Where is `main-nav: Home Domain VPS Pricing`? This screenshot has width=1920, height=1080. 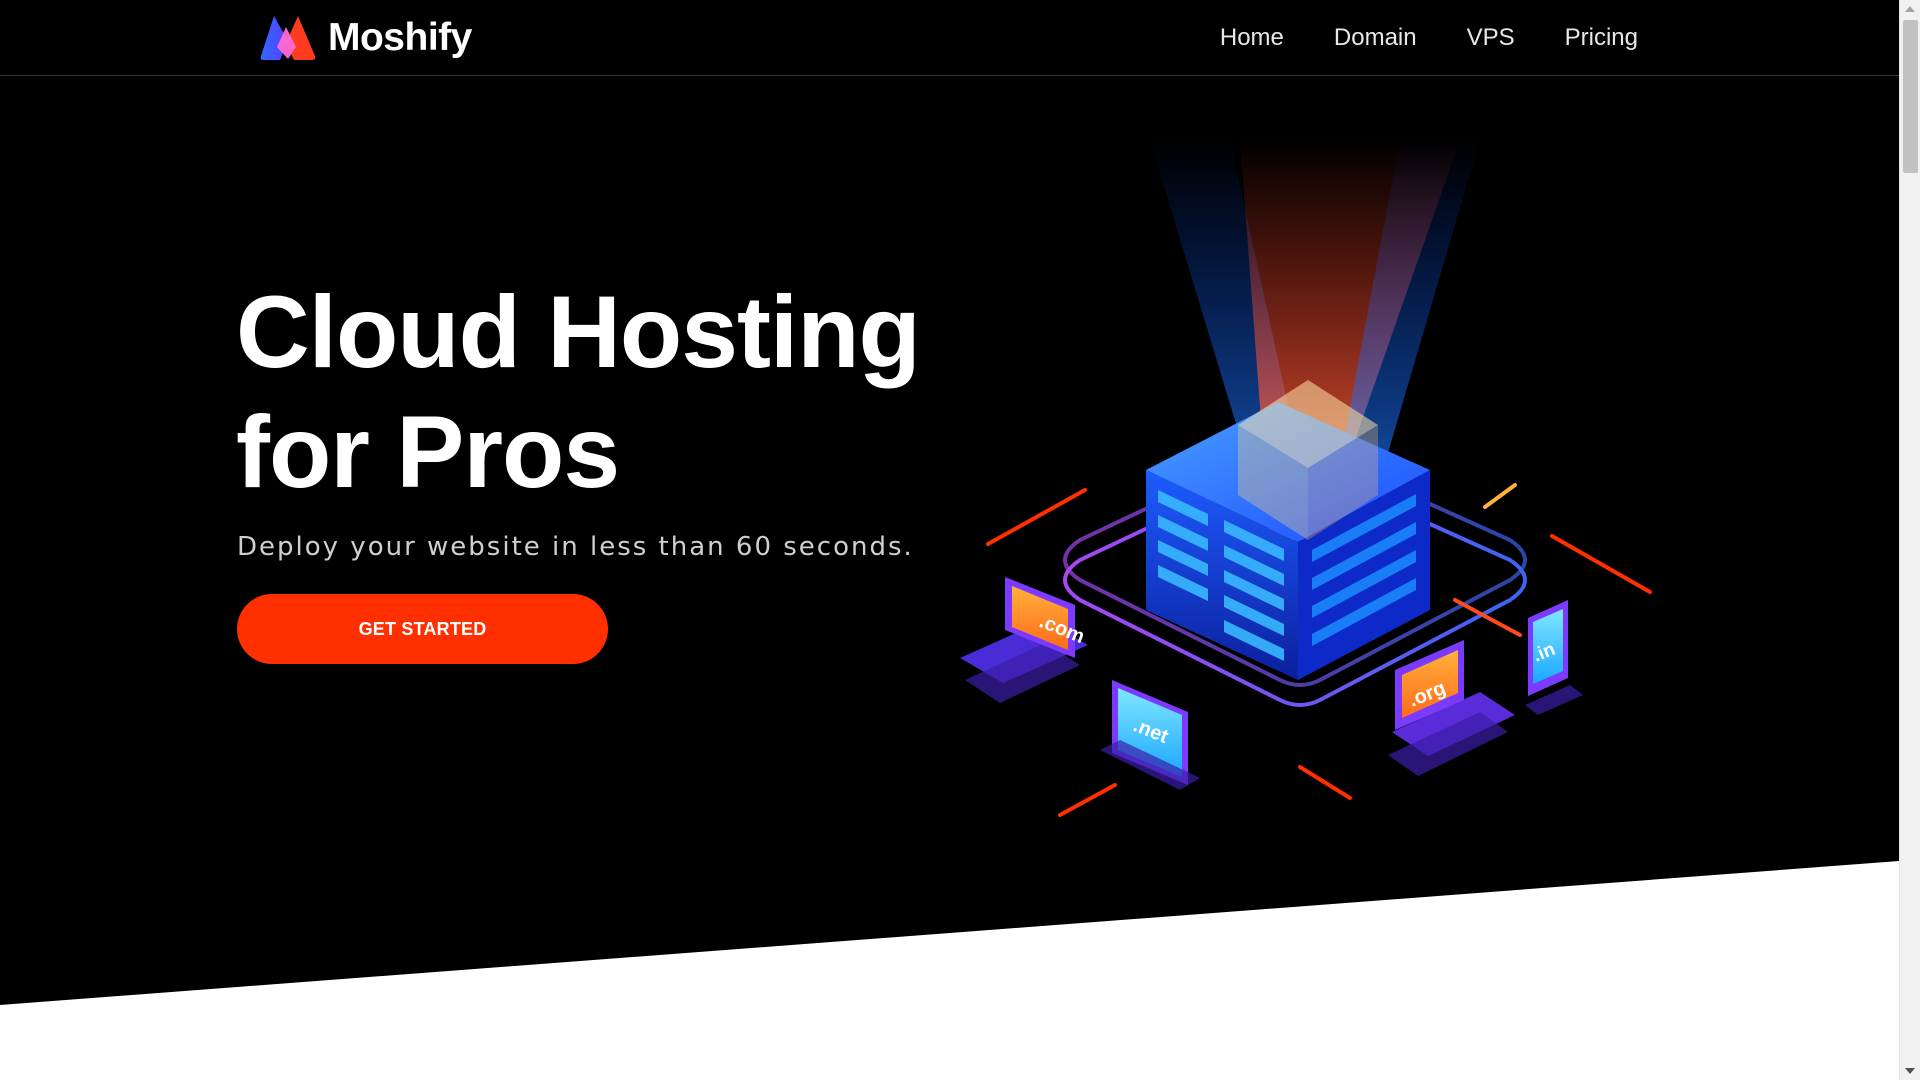
main-nav: Home Domain VPS Pricing is located at coordinates (1429, 38).